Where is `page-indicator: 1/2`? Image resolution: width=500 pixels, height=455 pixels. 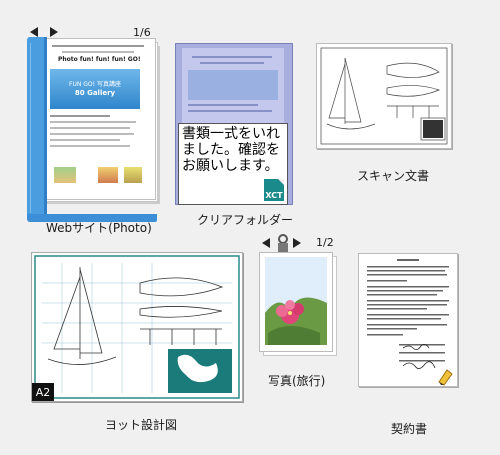
page-indicator: 1/2 is located at coordinates (325, 242).